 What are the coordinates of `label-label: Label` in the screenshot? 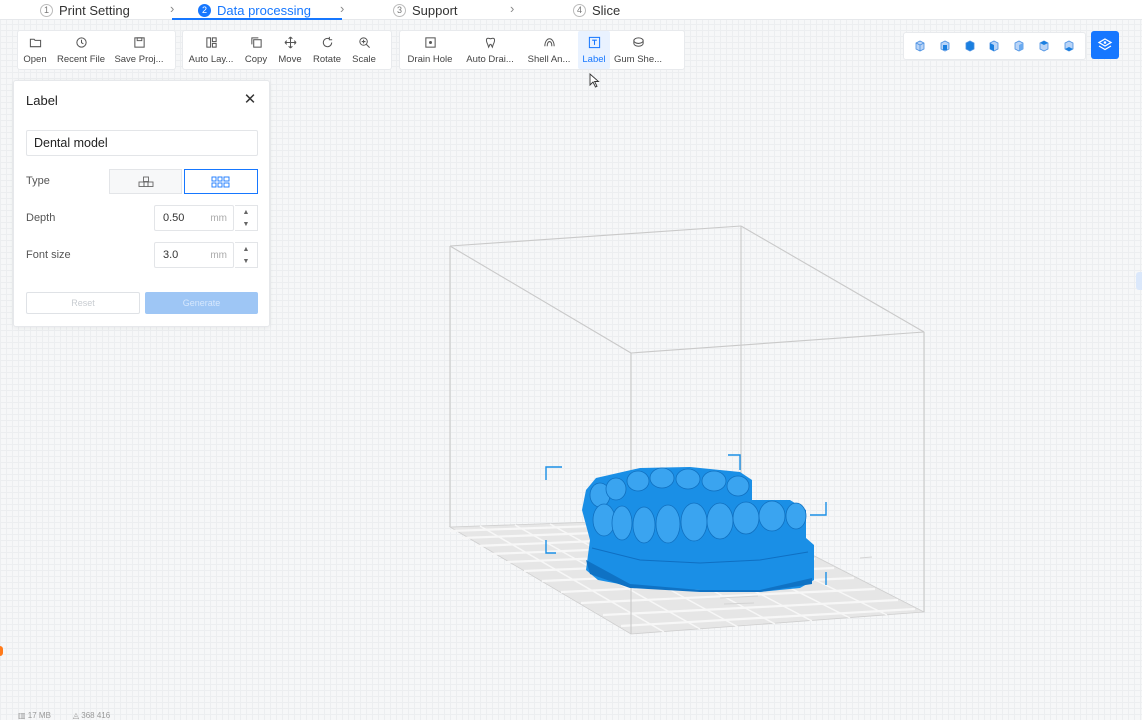 It's located at (594, 59).